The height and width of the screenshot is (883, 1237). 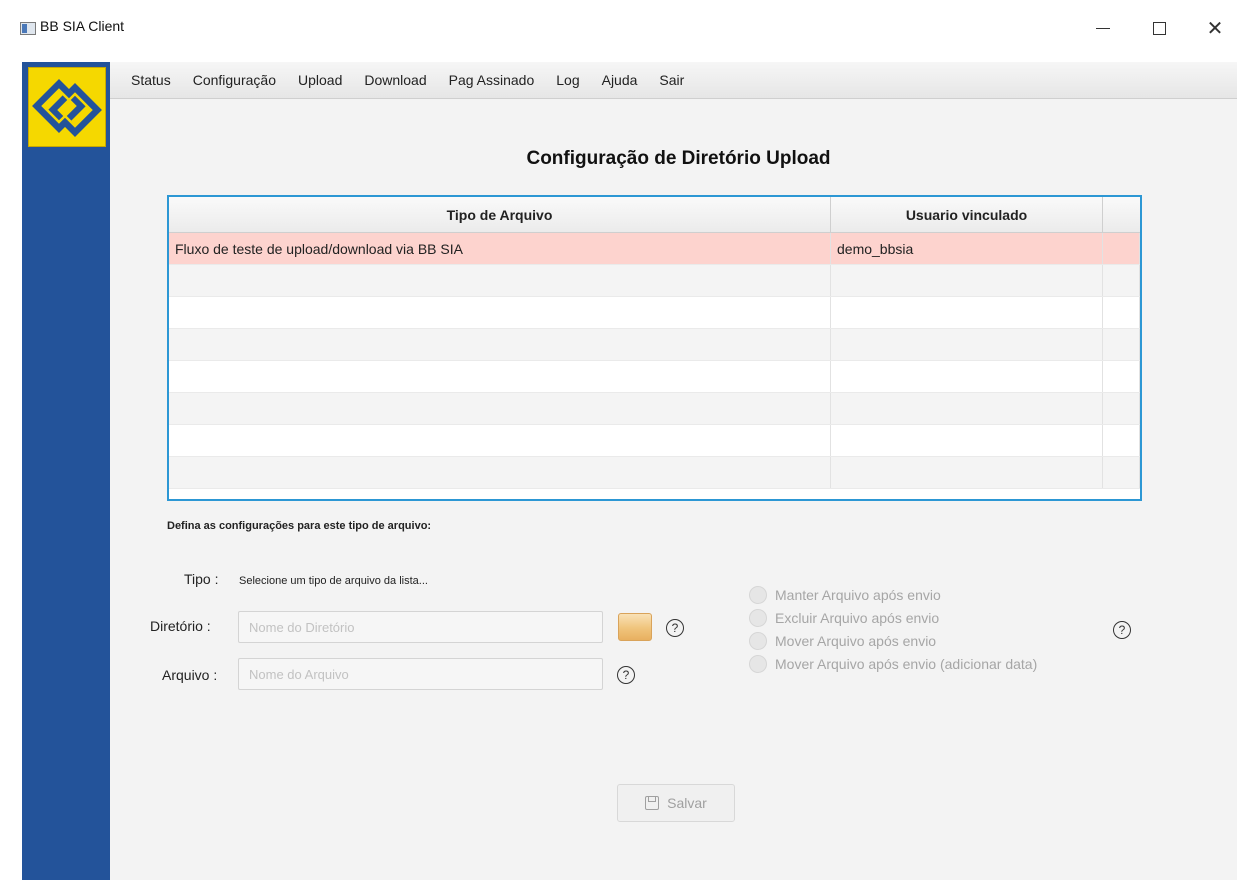 I want to click on page-title-wrapper: Configuração de Diretório Upload, so click(x=618, y=159).